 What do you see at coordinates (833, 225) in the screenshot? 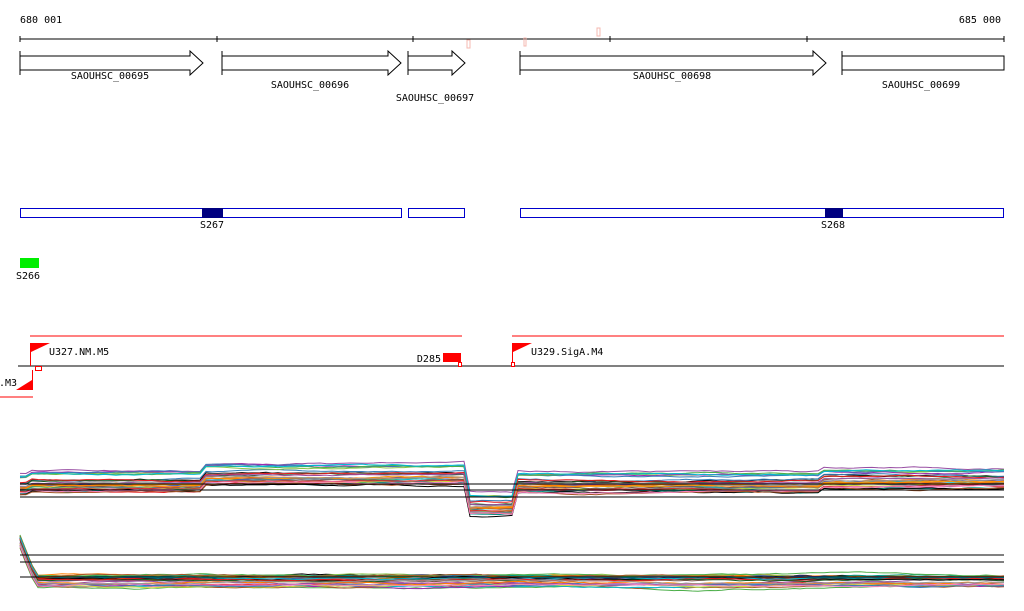
I see `svg-text: S268` at bounding box center [833, 225].